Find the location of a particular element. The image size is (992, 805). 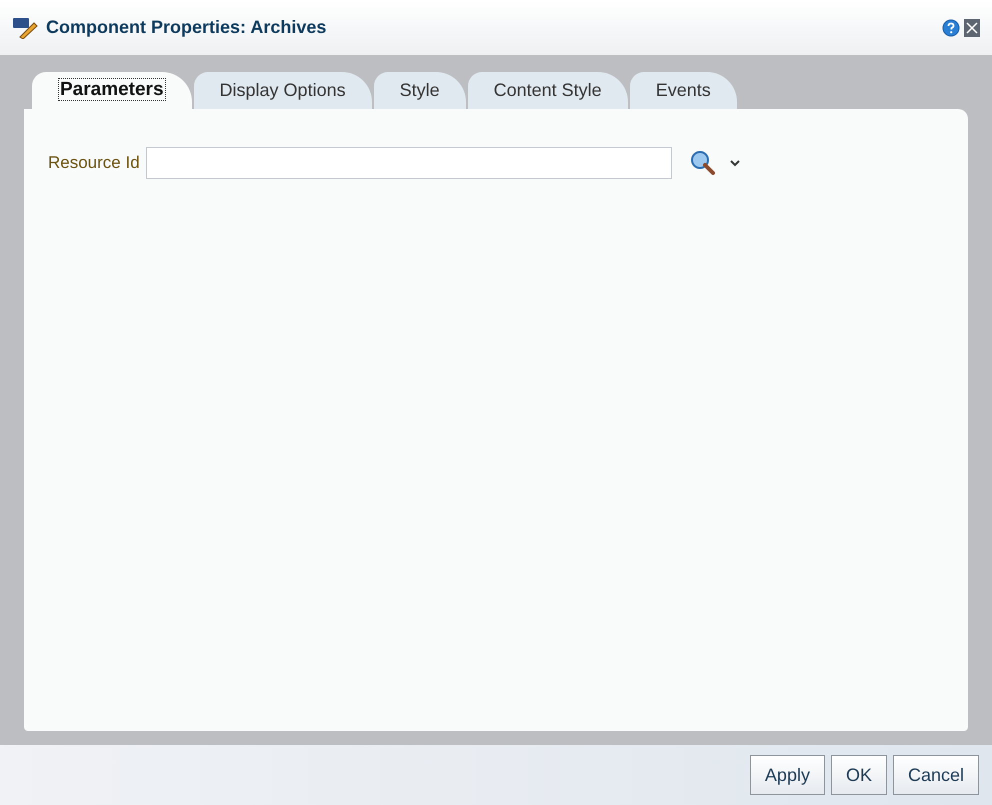

help-icon is located at coordinates (951, 27).